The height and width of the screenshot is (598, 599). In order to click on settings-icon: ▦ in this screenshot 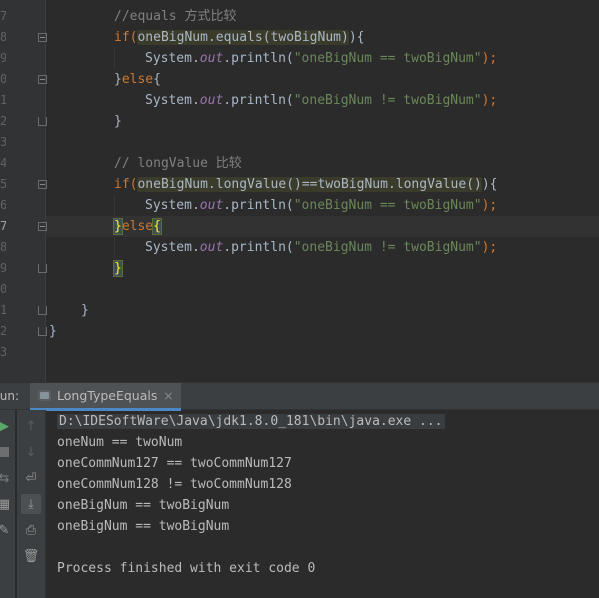, I will do `click(7, 504)`.